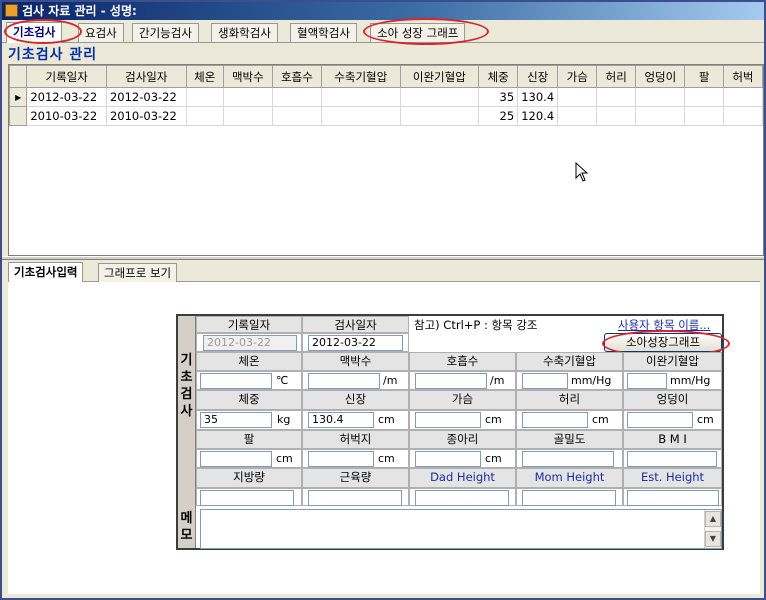  What do you see at coordinates (705, 419) in the screenshot?
I see `hip-unit: cm` at bounding box center [705, 419].